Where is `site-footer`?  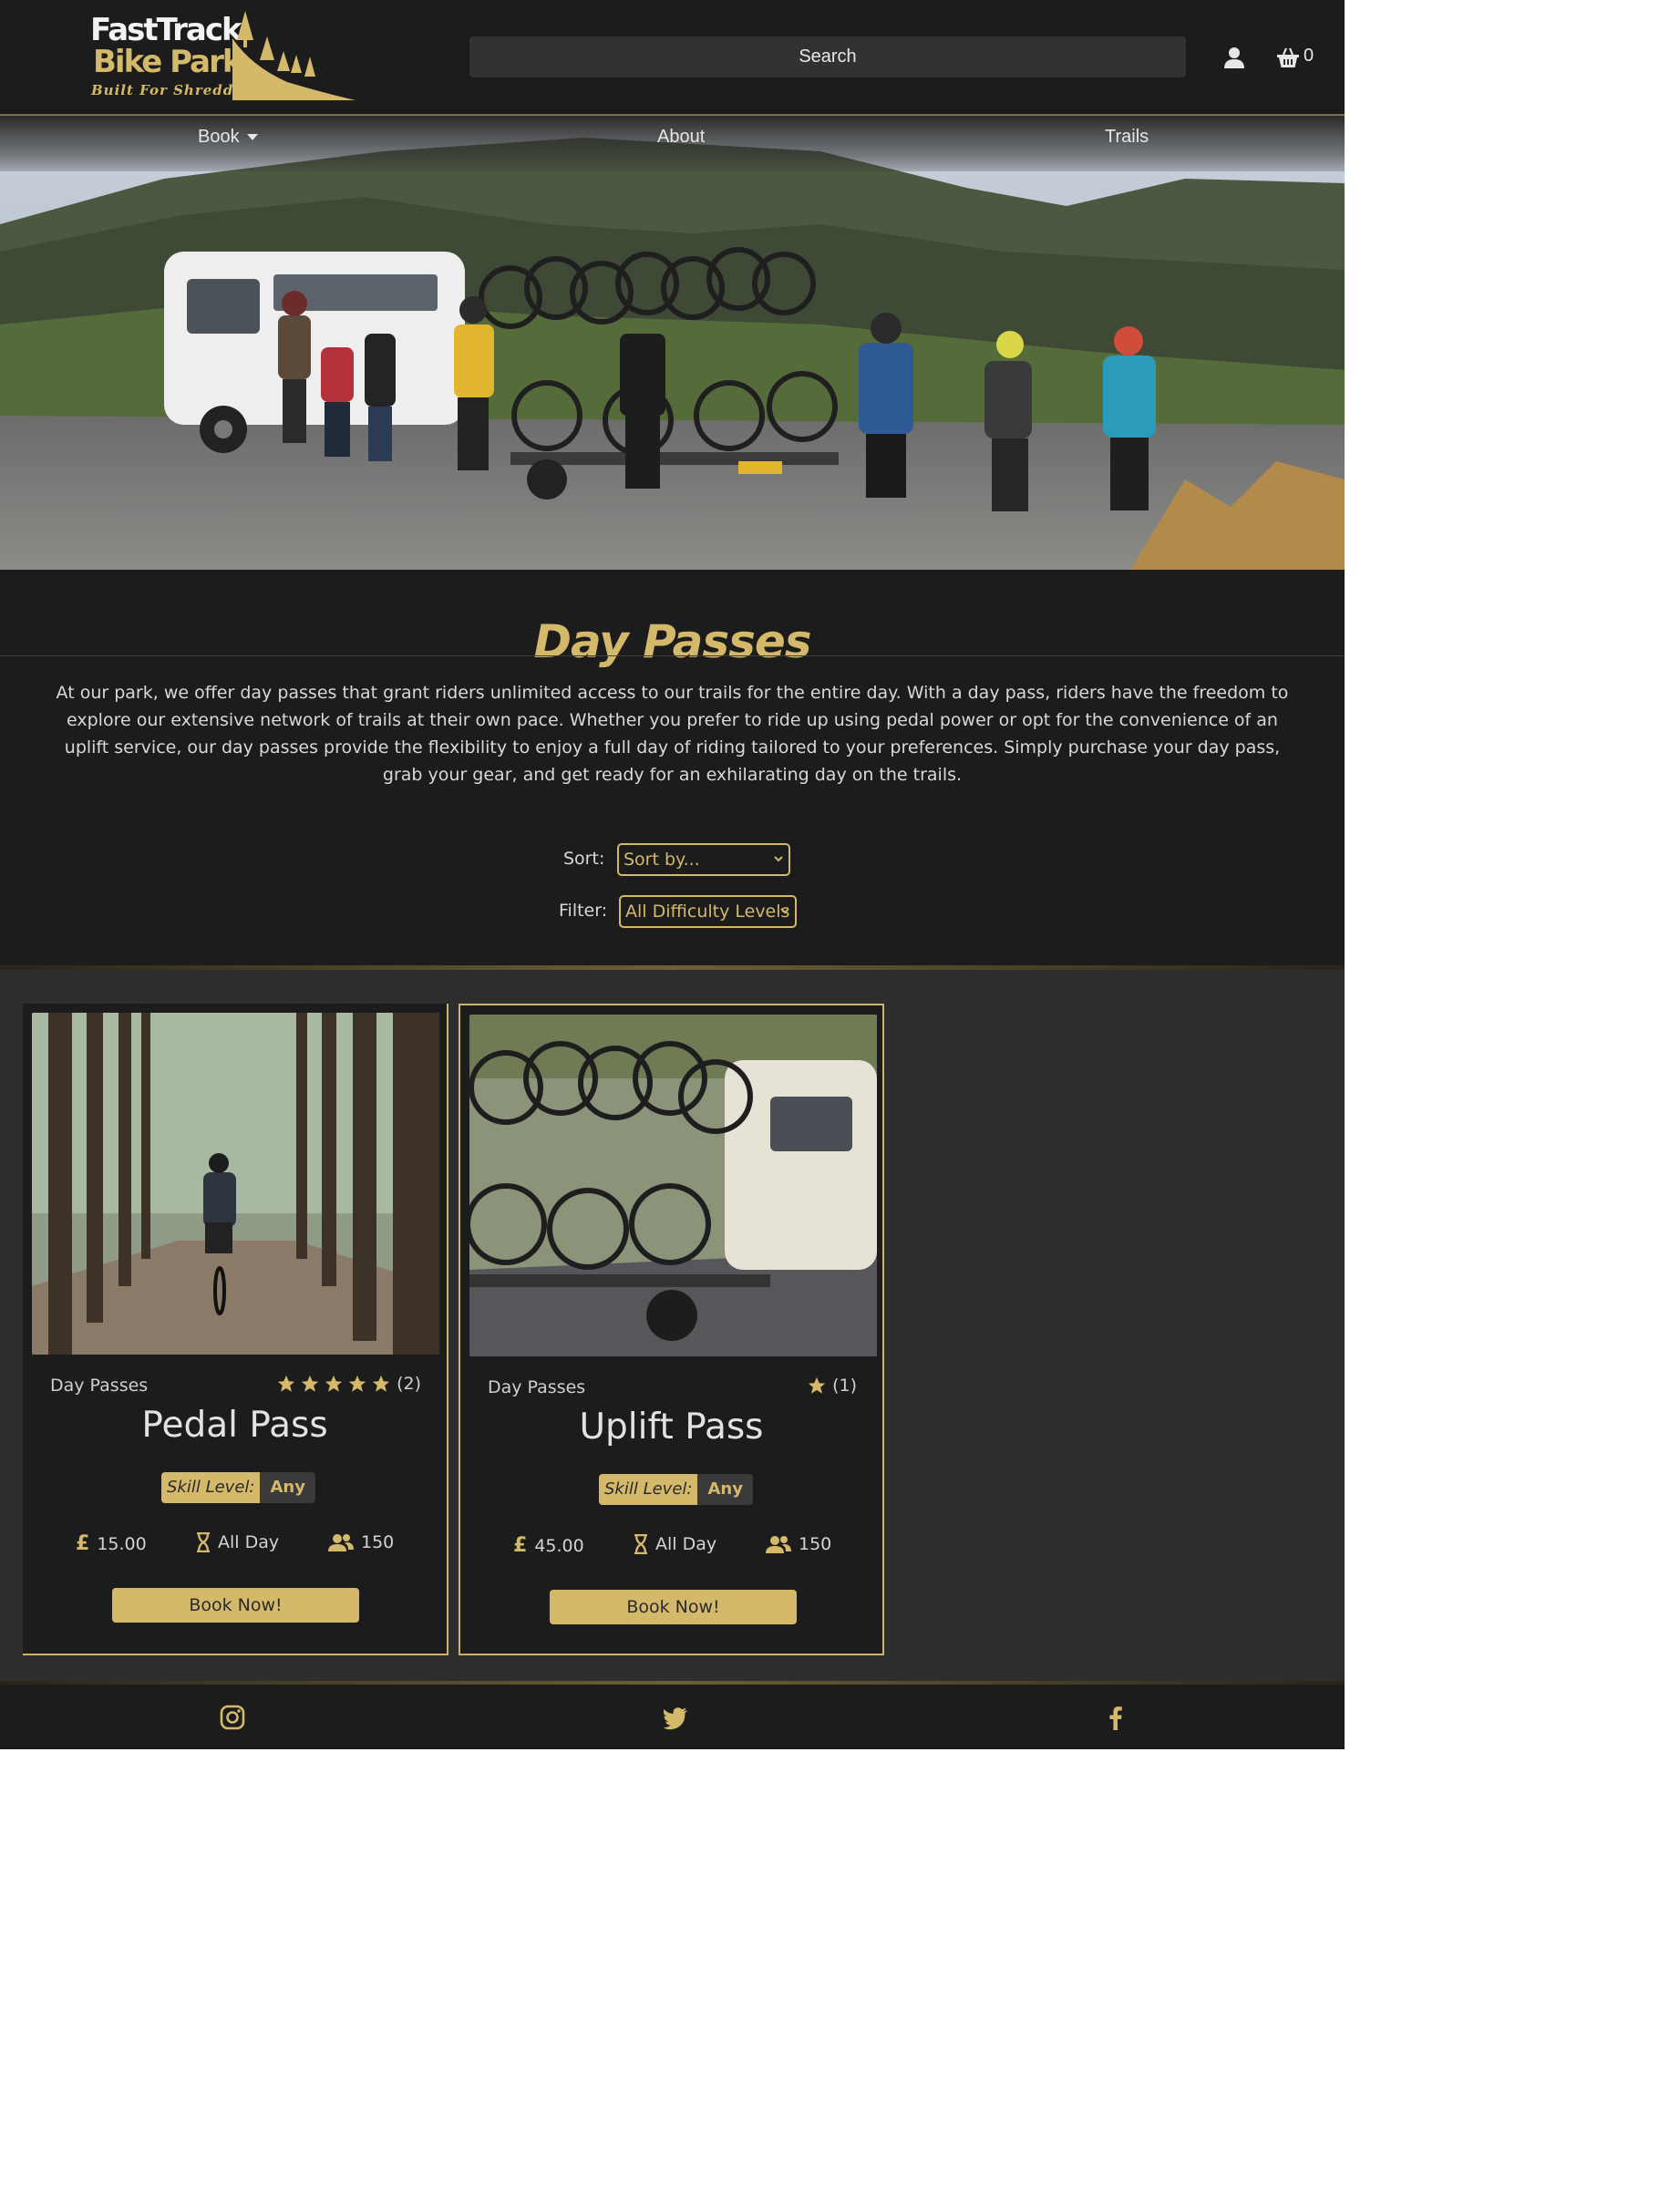 site-footer is located at coordinates (673, 1717).